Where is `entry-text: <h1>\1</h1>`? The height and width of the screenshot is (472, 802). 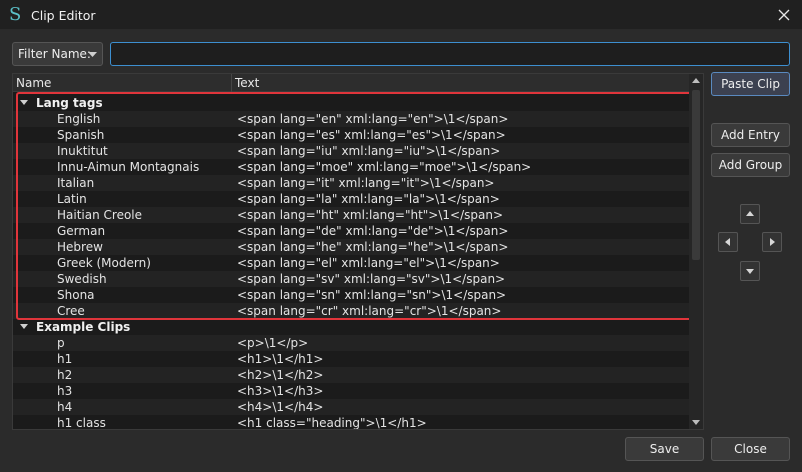 entry-text: <h1>\1</h1> is located at coordinates (280, 359).